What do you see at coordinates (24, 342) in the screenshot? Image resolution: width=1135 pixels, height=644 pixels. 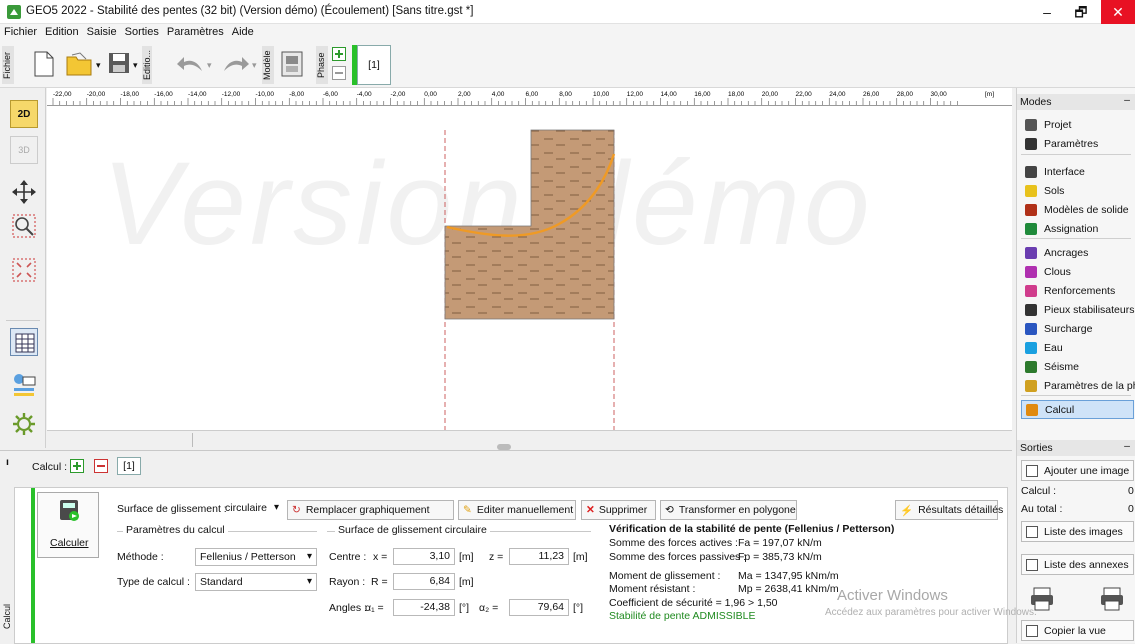 I see `table-view-icon` at bounding box center [24, 342].